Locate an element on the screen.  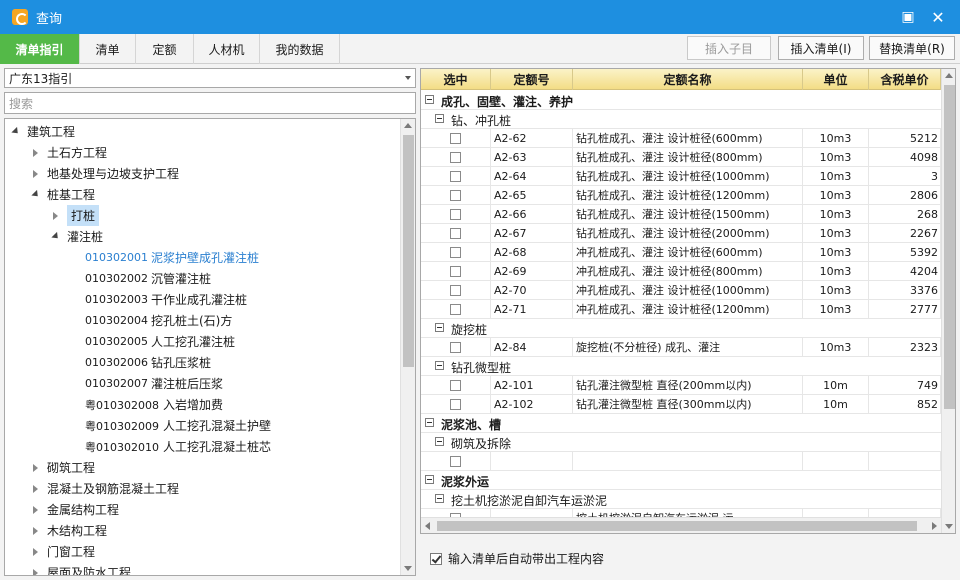
guide-select: 广东13指引 is located at coordinates (210, 78).